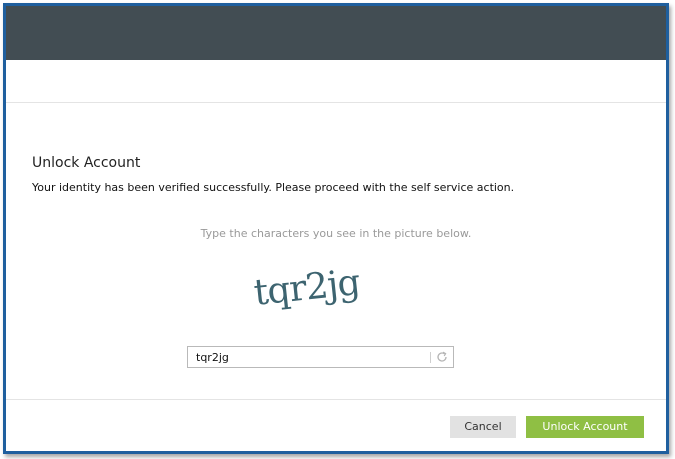 The width and height of the screenshot is (675, 459). I want to click on unlock-account-button: Unlock Account, so click(585, 427).